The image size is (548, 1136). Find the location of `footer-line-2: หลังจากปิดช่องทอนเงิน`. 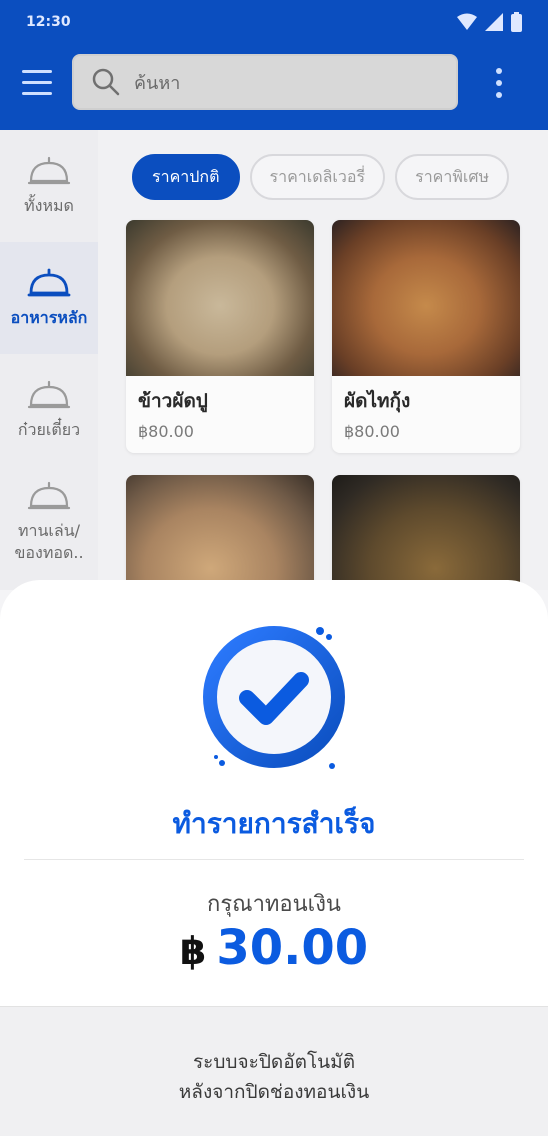

footer-line-2: หลังจากปิดช่องทอนเงิน is located at coordinates (274, 1092).